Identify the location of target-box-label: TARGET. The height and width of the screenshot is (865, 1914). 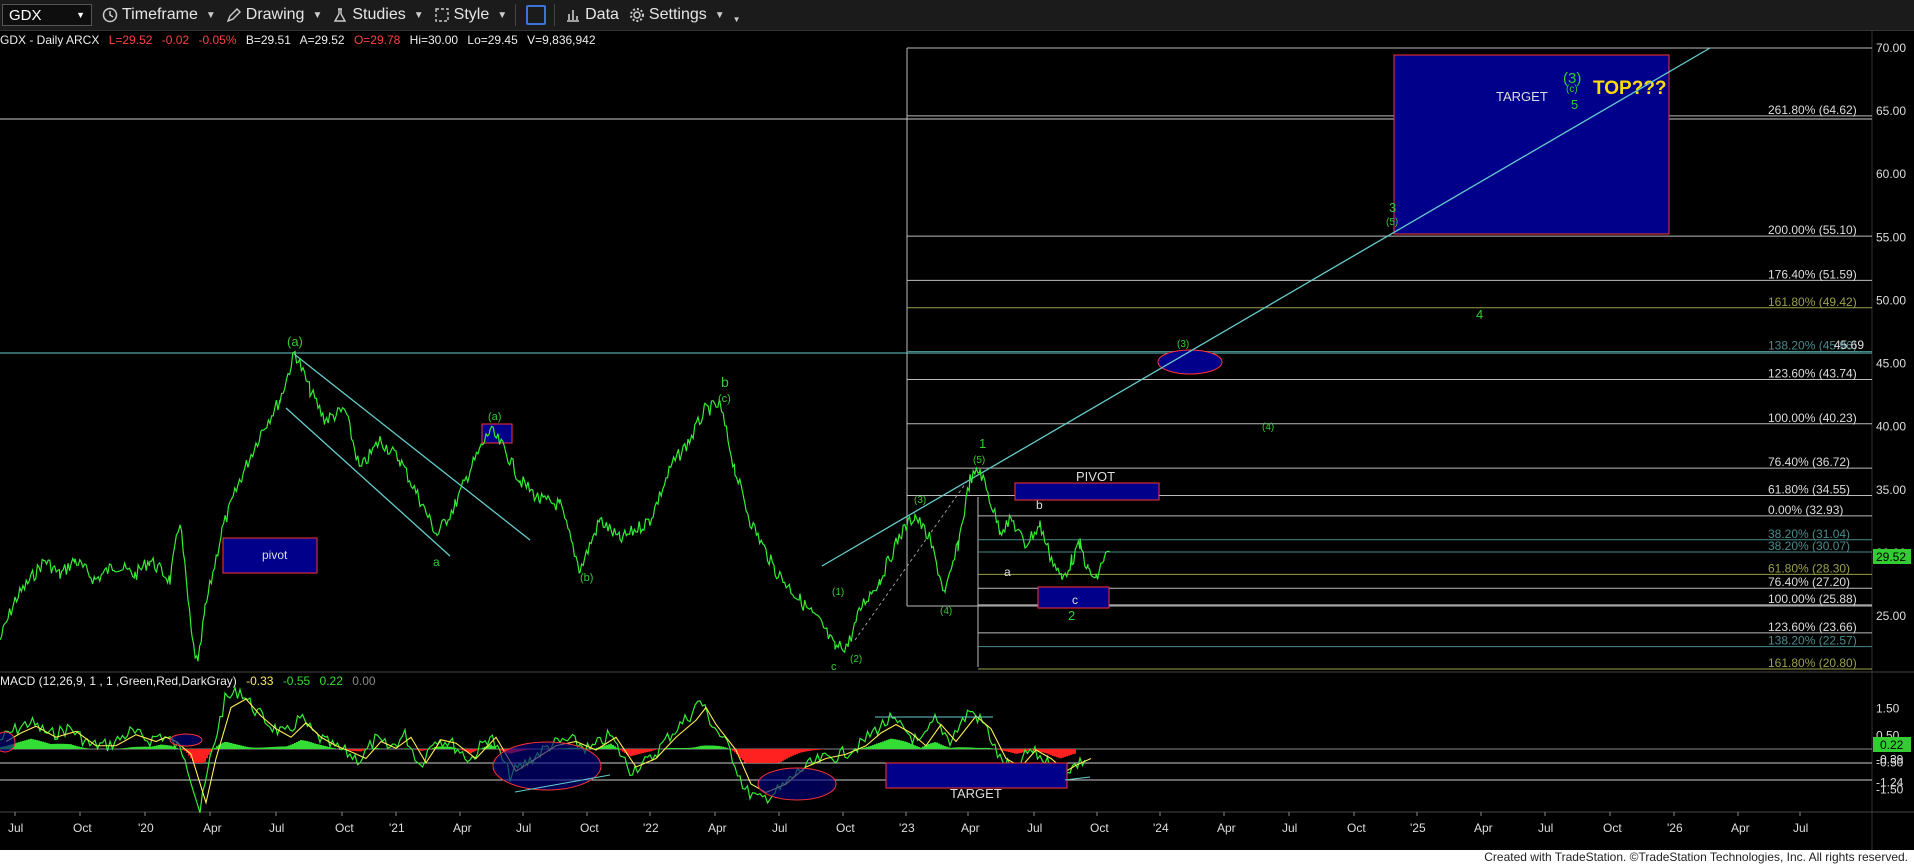
(1522, 96).